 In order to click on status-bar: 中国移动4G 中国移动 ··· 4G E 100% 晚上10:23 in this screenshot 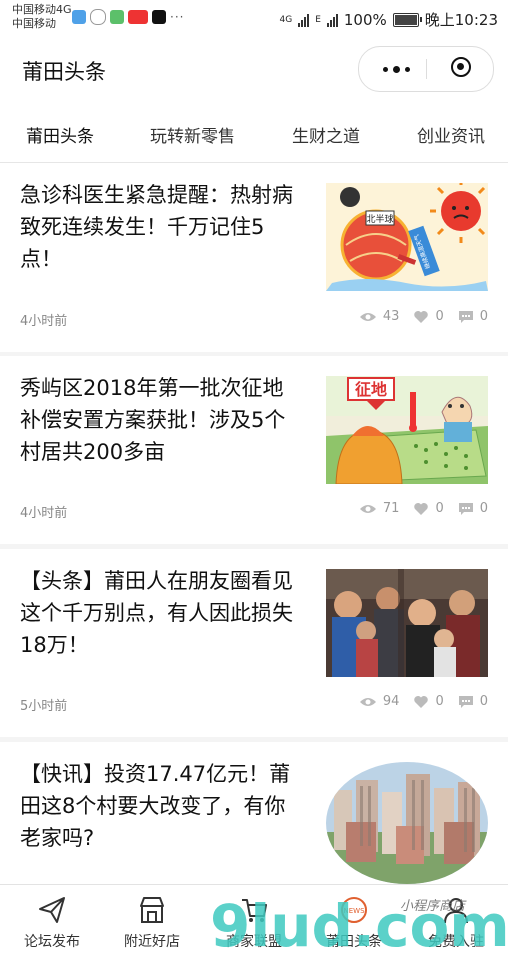, I will do `click(254, 18)`.